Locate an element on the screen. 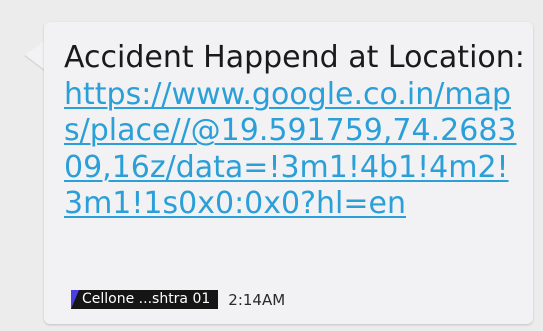 Image resolution: width=543 pixels, height=331 pixels. message-text: Accident Happend at Location: is located at coordinates (294, 57).